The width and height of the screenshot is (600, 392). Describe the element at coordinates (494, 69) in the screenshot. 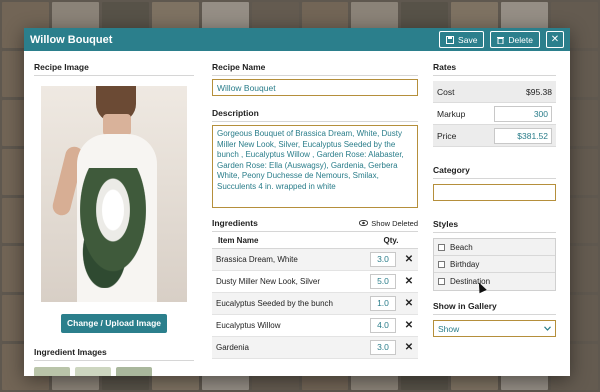

I see `rates-label: Rates` at that location.